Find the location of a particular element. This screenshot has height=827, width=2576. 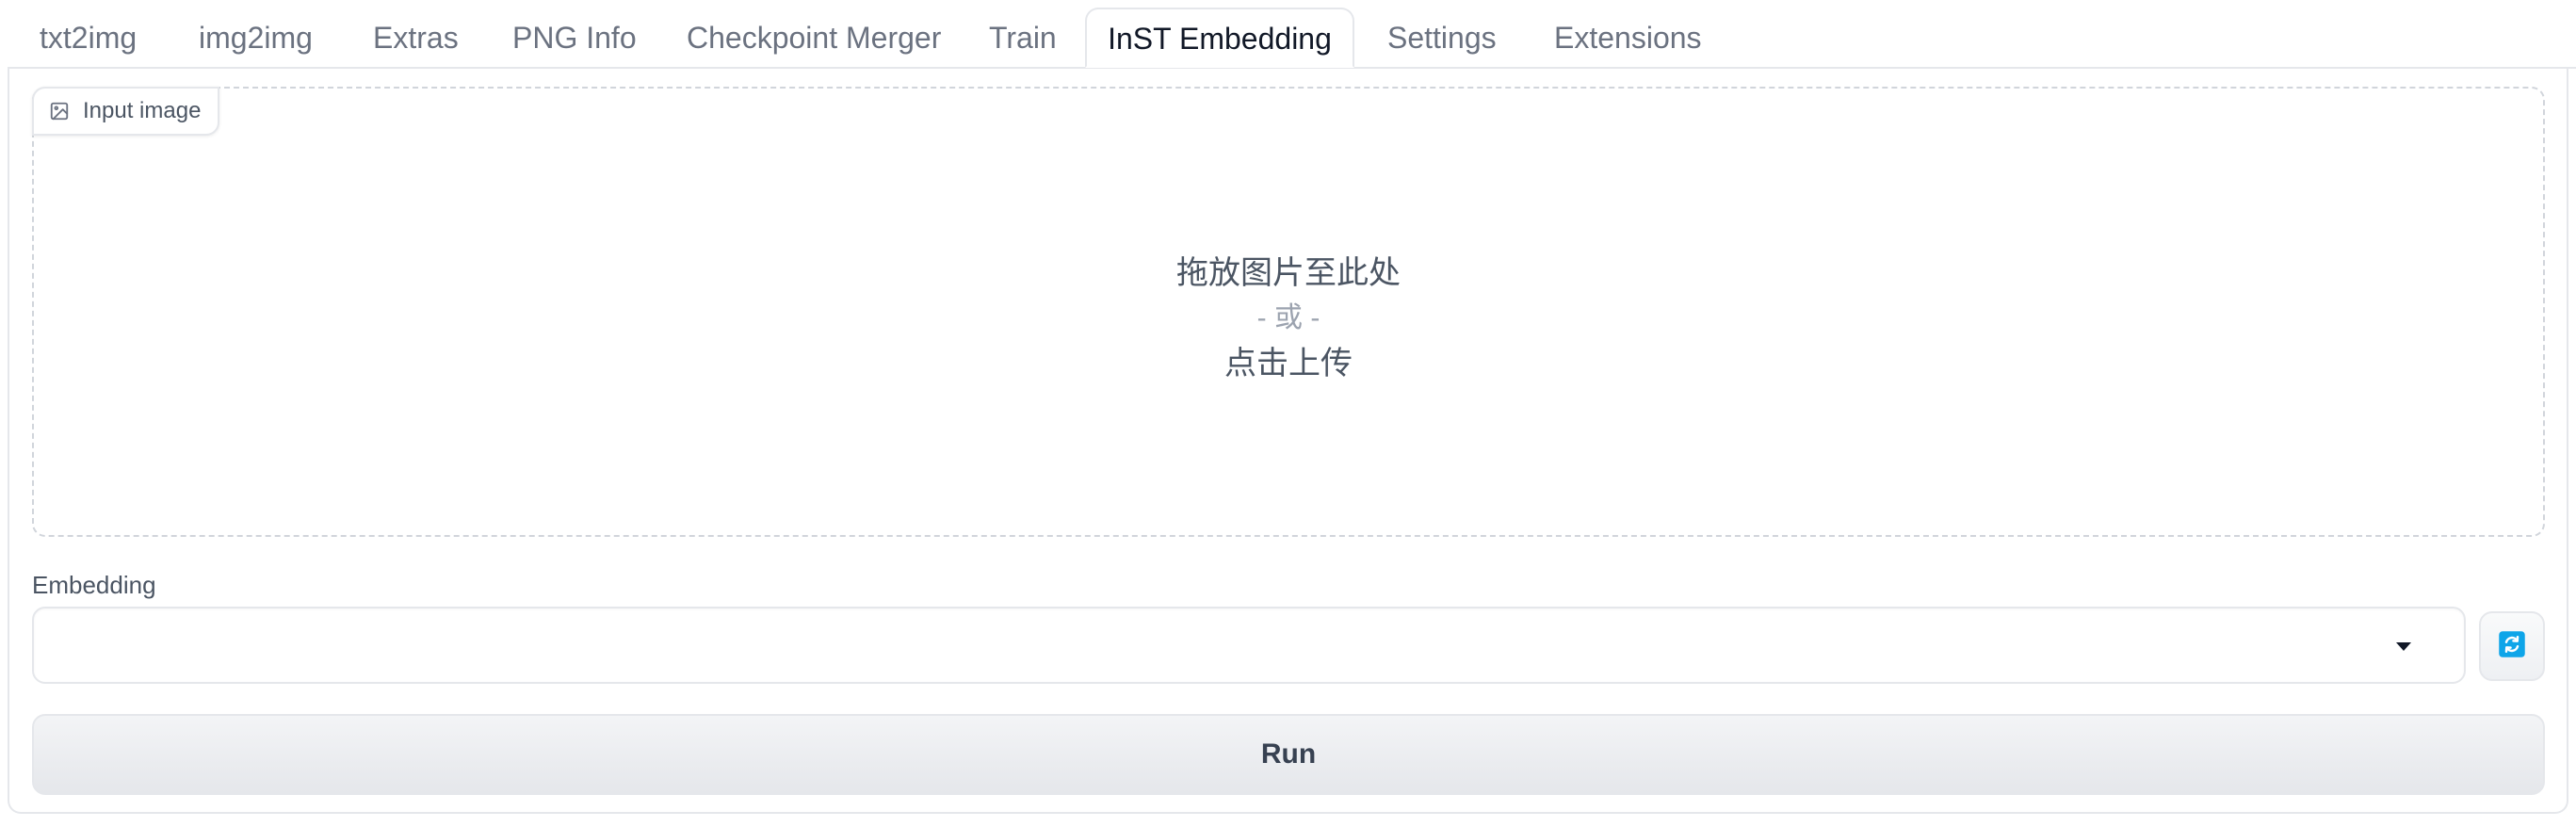

embedding-dropdown is located at coordinates (1249, 646).